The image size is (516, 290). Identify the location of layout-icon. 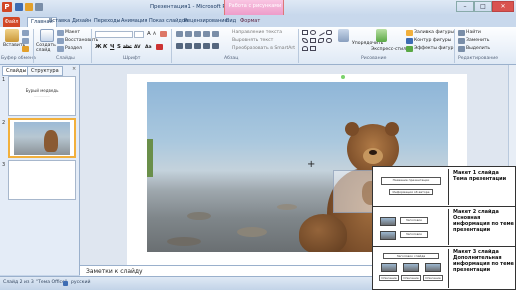
(60, 33).